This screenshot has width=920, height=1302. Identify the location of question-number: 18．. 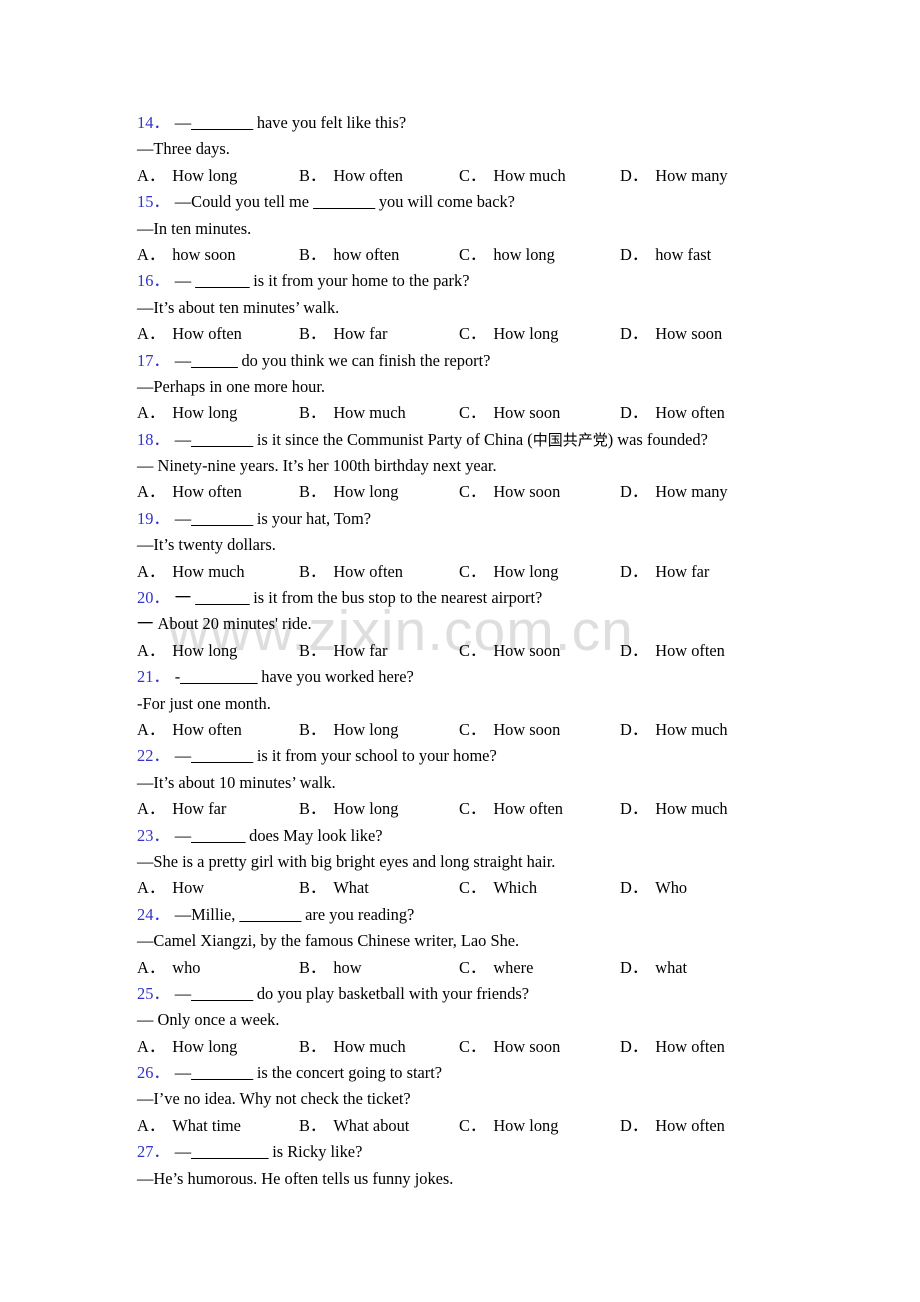
(153, 439).